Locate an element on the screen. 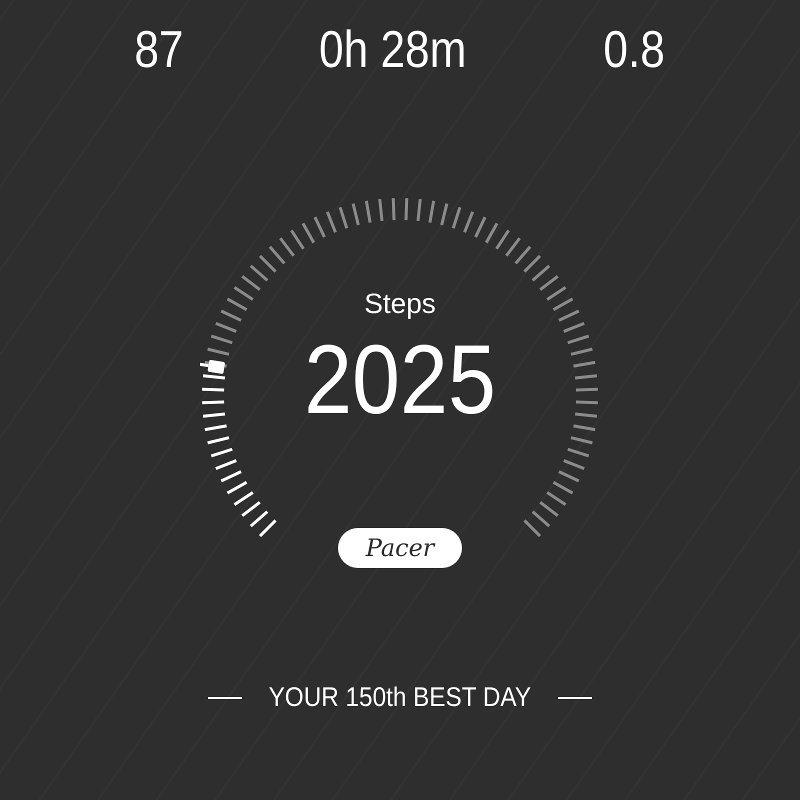 The image size is (800, 800). steps-count: 2025 is located at coordinates (400, 379).